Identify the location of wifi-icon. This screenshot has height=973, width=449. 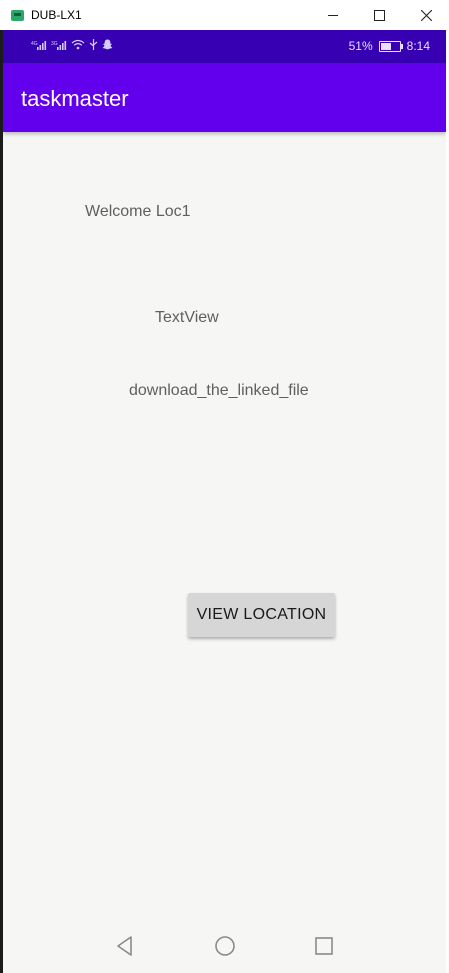
(78, 45).